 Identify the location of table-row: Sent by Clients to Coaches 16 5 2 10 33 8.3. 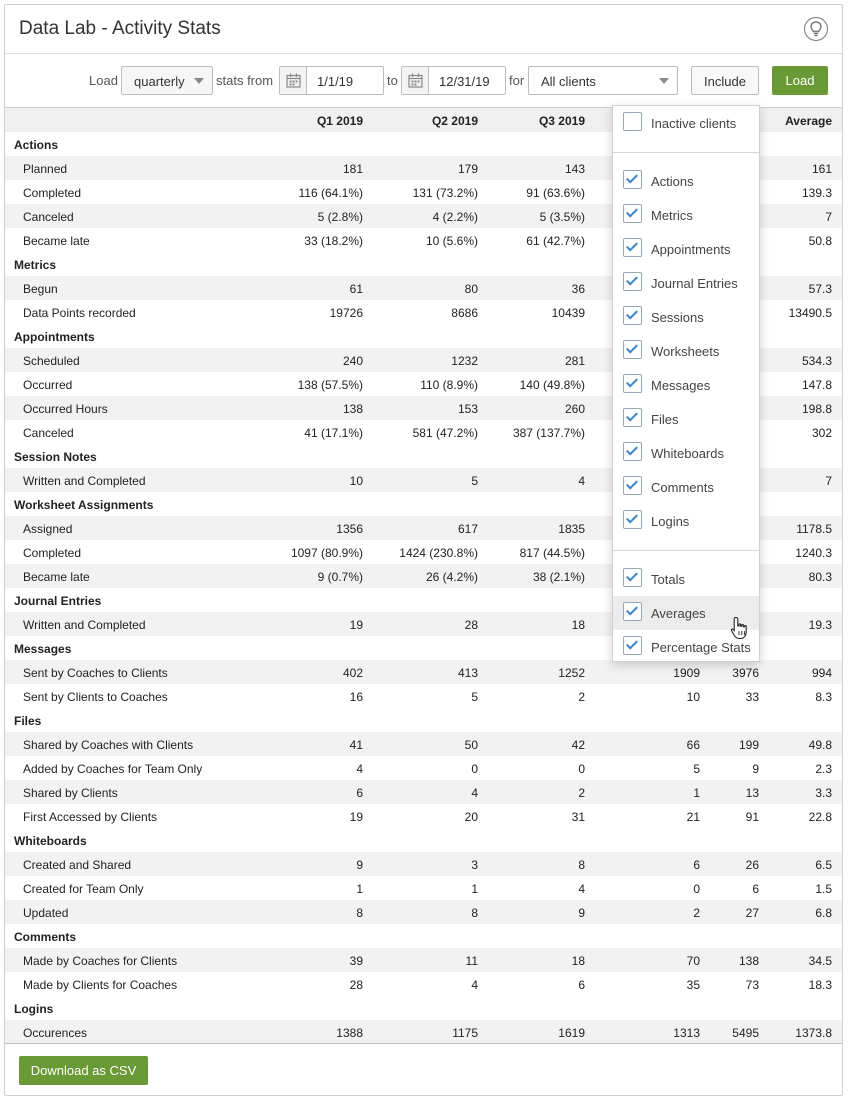
(423, 696).